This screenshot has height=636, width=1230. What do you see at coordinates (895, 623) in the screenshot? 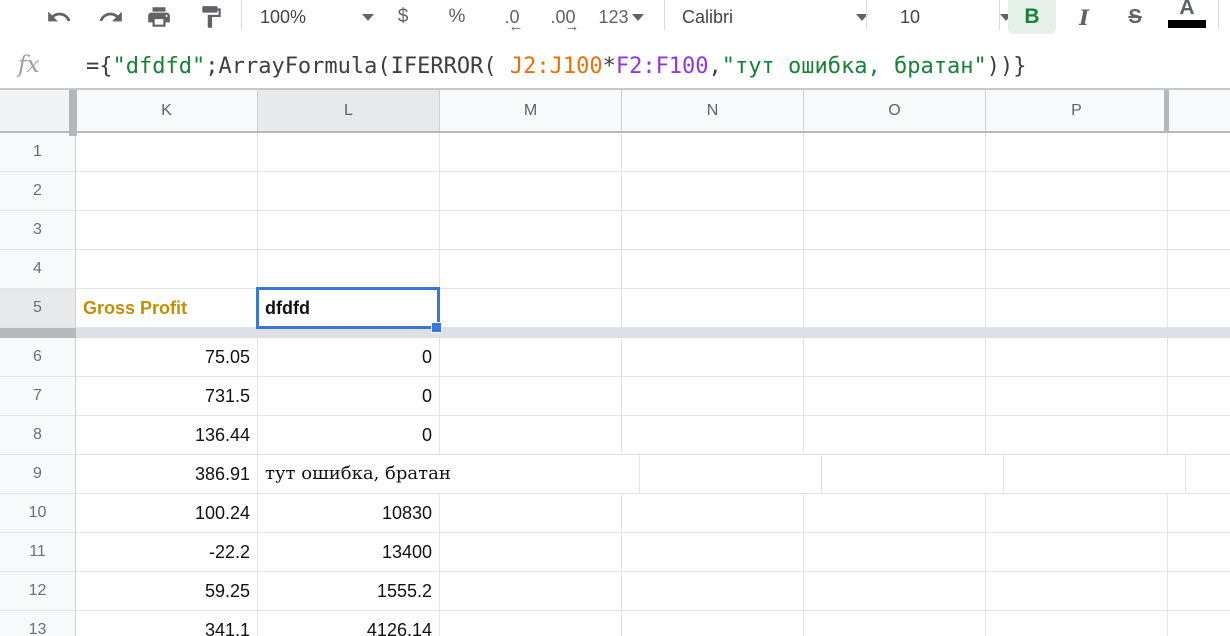
I see `cell-O13` at bounding box center [895, 623].